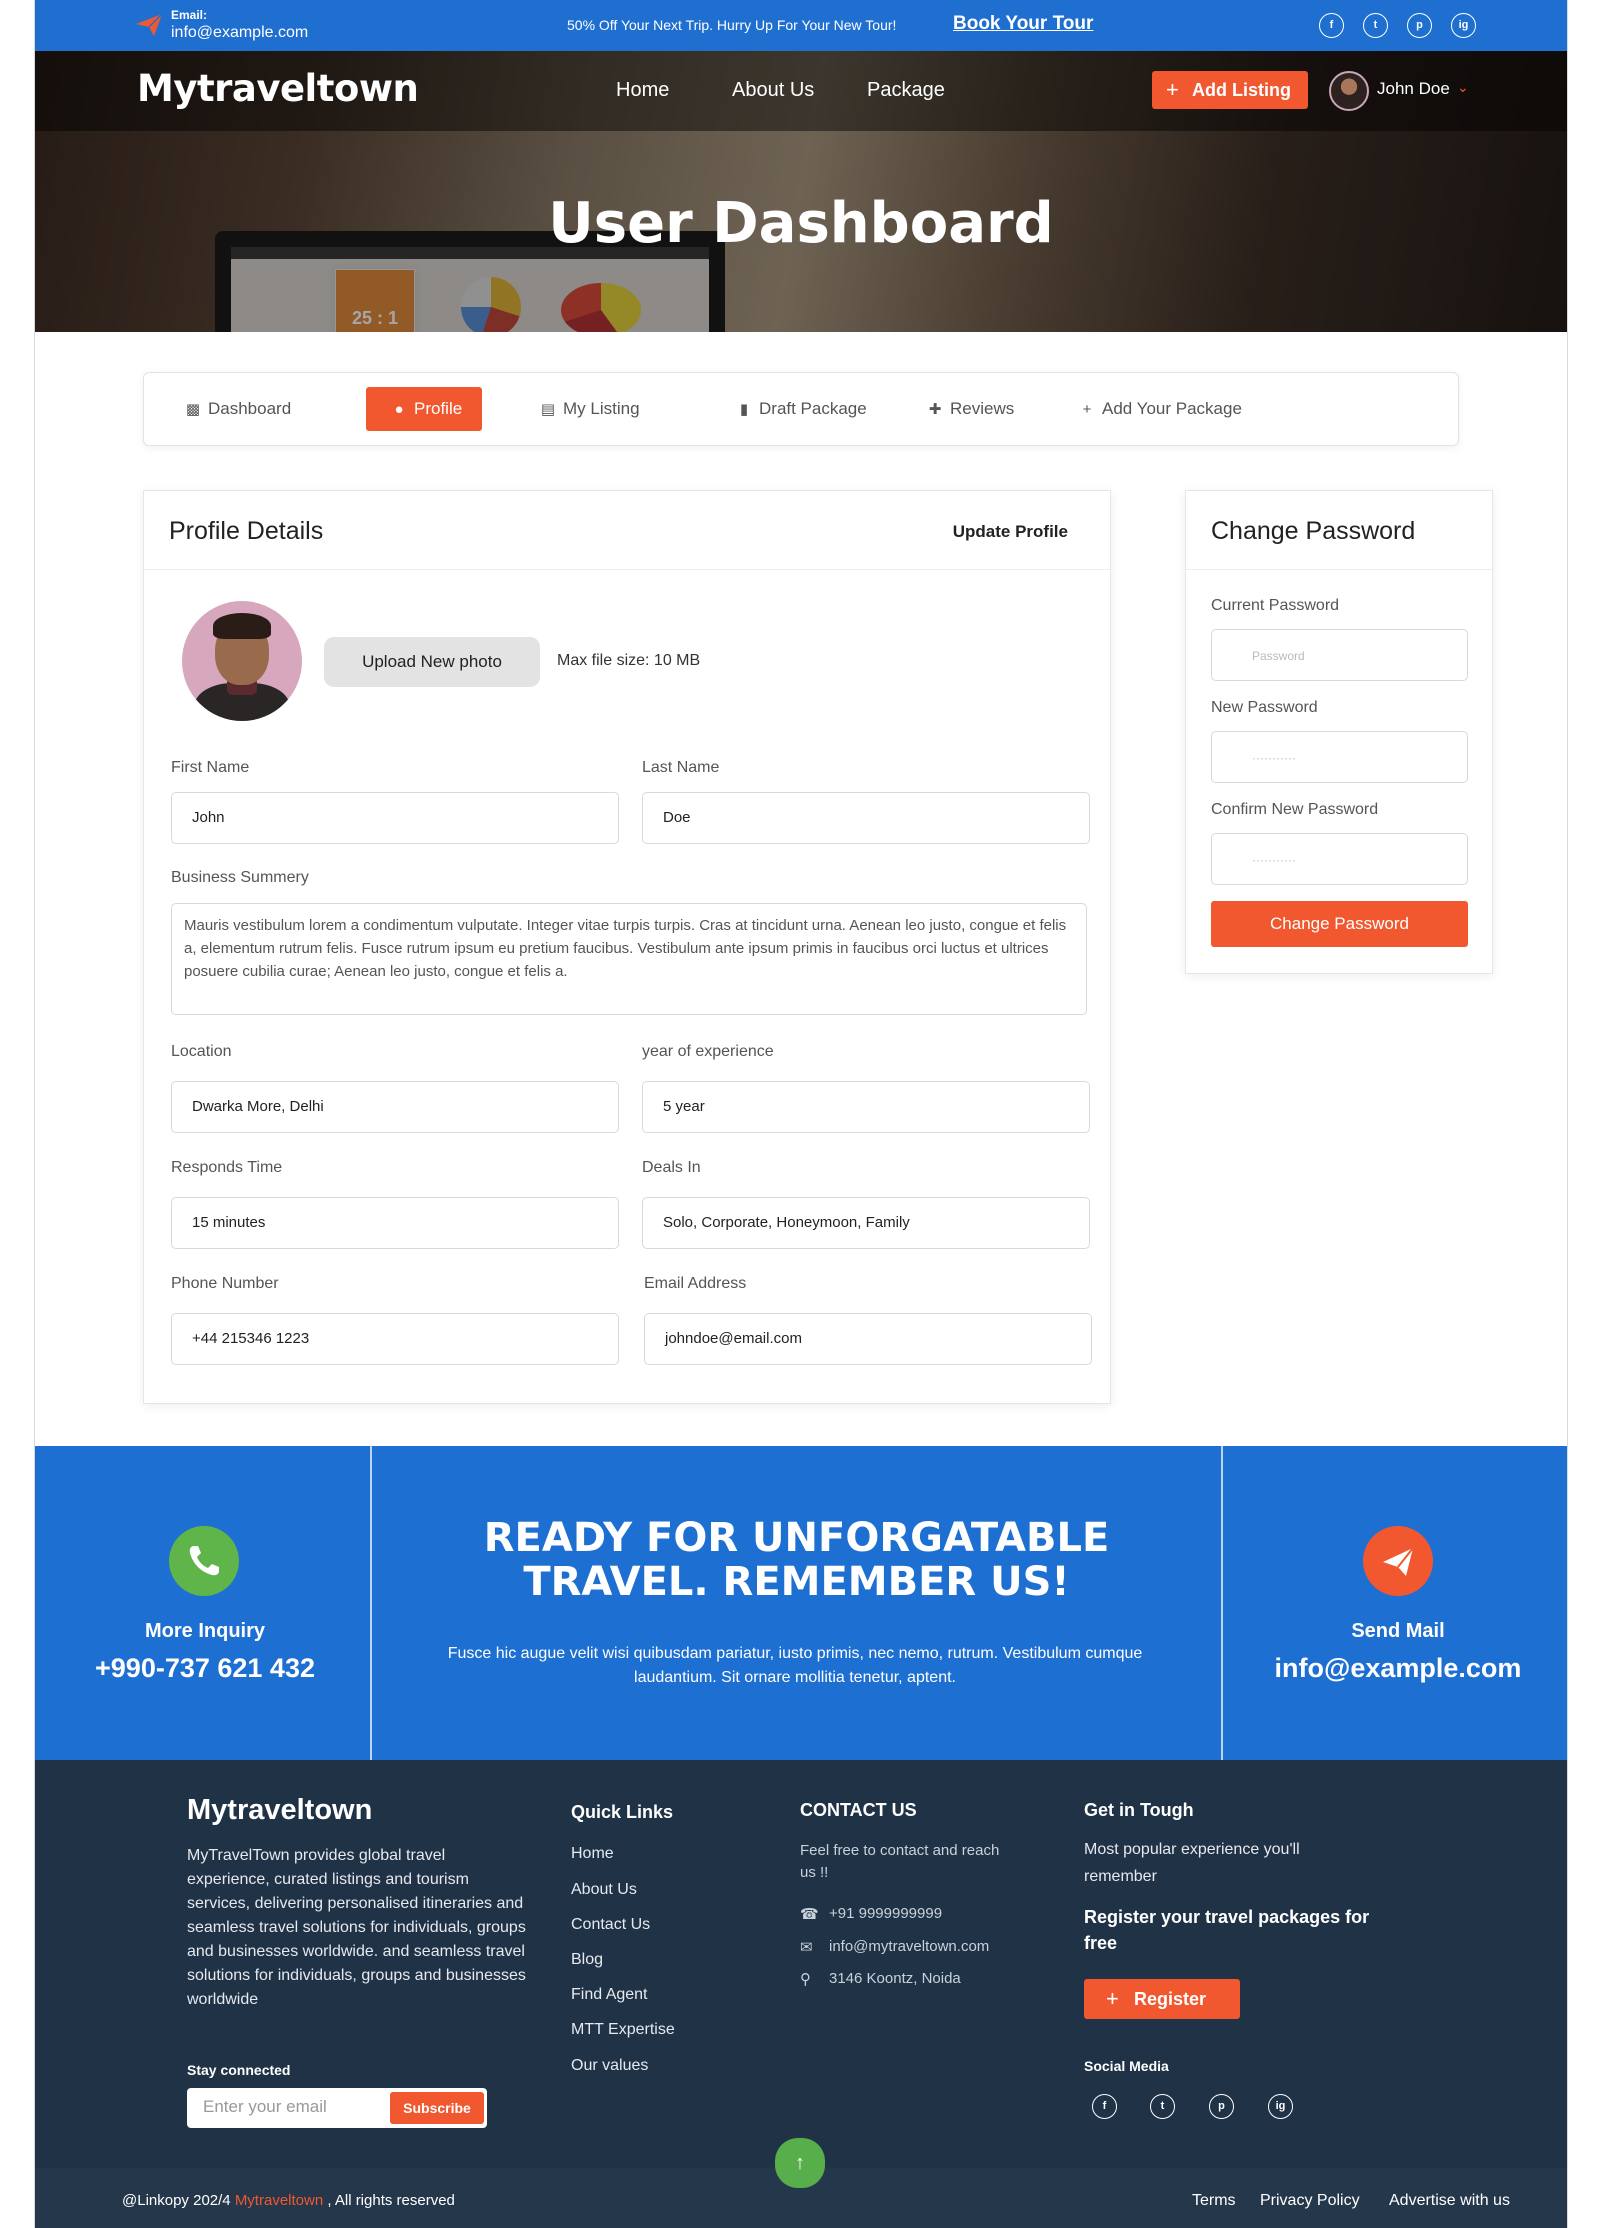 This screenshot has height=2228, width=1611. What do you see at coordinates (1339, 859) in the screenshot?
I see `confirm-password-field: ···········` at bounding box center [1339, 859].